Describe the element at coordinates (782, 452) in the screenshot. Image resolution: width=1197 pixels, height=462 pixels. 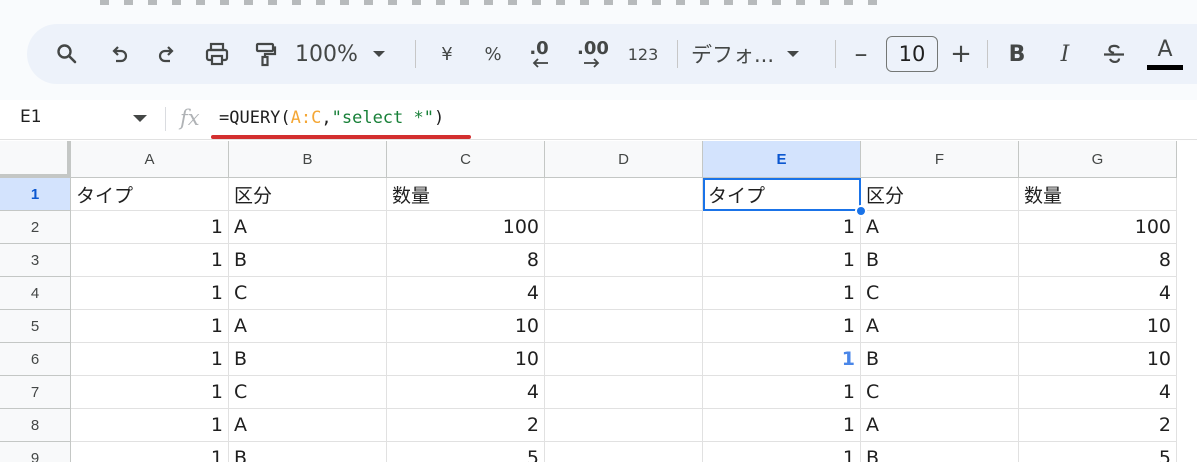
I see `cell-e9: 1` at that location.